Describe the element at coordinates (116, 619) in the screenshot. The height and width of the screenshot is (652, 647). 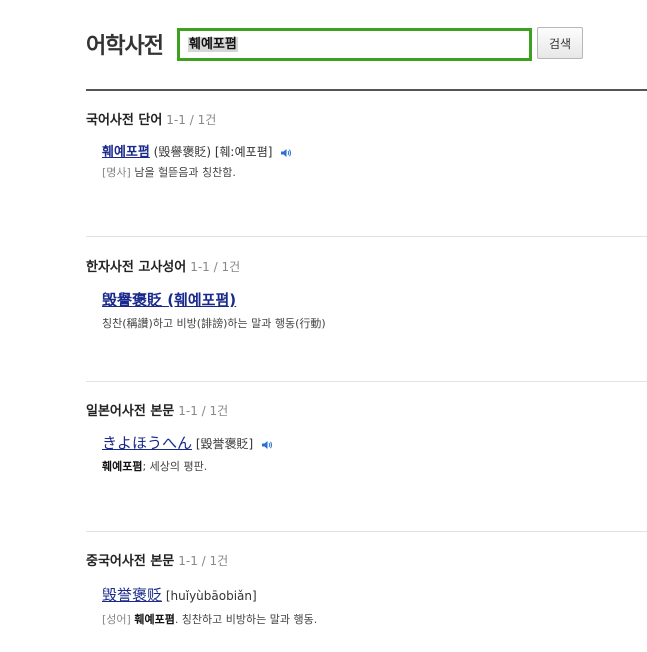
I see `part-of-speech: [성어]` at that location.